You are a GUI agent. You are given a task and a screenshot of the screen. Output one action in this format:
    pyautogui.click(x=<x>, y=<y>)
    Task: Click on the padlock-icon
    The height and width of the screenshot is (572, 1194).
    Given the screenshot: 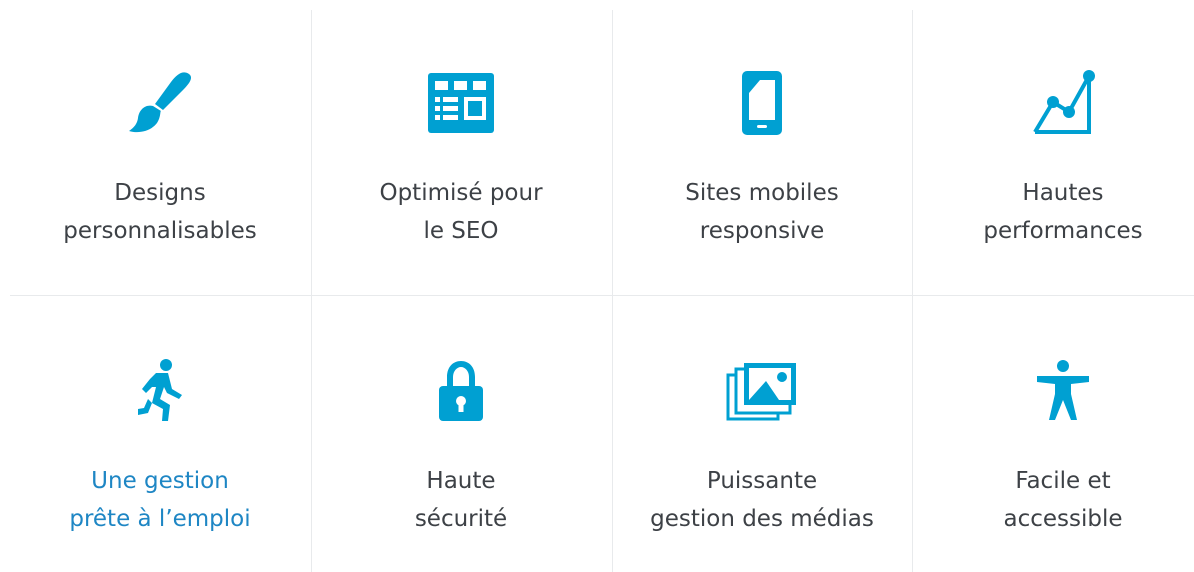 What is the action you would take?
    pyautogui.click(x=461, y=391)
    